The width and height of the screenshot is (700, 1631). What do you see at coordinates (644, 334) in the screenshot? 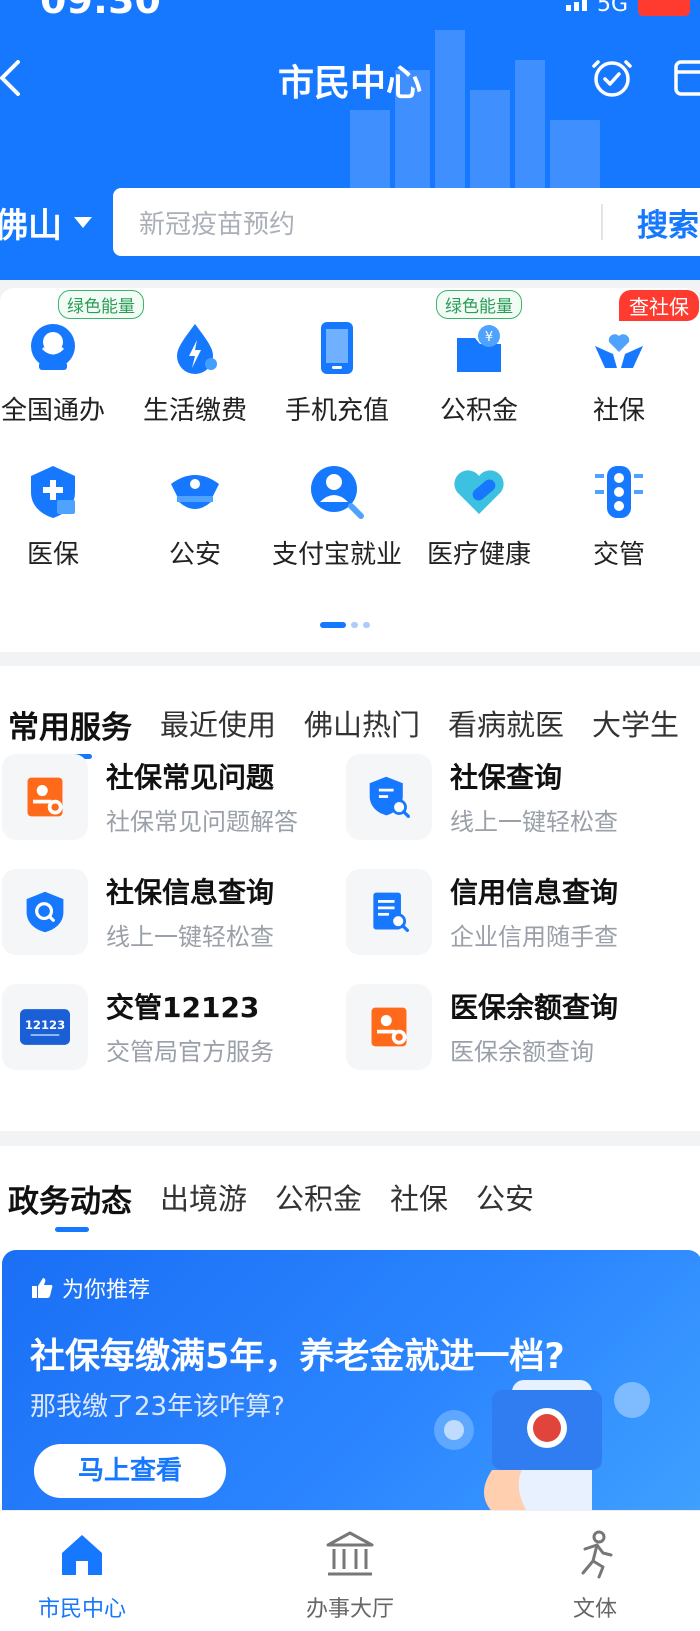
I see `hands-heart-icon: 查社保` at bounding box center [644, 334].